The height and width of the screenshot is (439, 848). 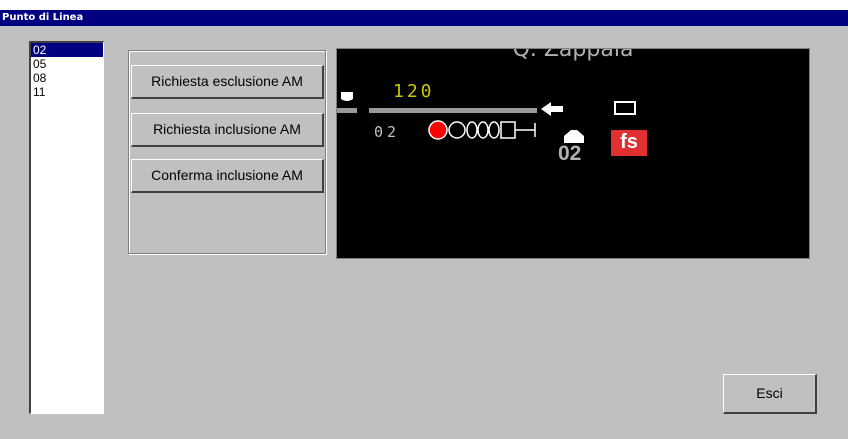 I want to click on track-end-marker-icon, so click(x=347, y=102).